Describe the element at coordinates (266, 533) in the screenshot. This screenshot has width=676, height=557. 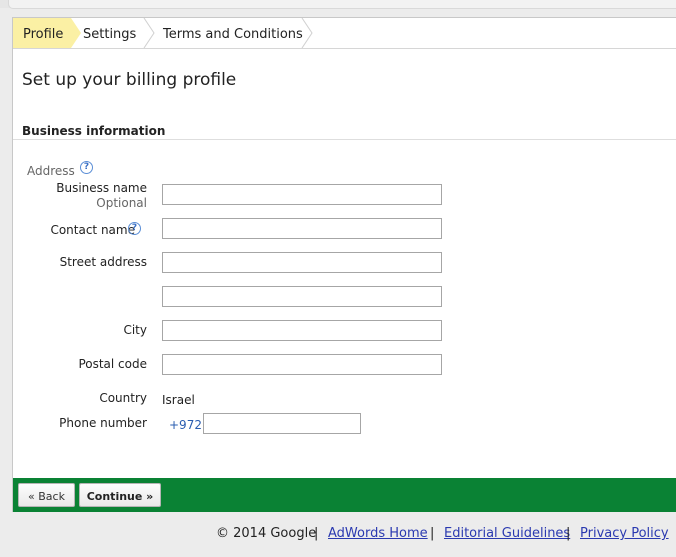
I see `copyright-text: © 2014 Google` at that location.